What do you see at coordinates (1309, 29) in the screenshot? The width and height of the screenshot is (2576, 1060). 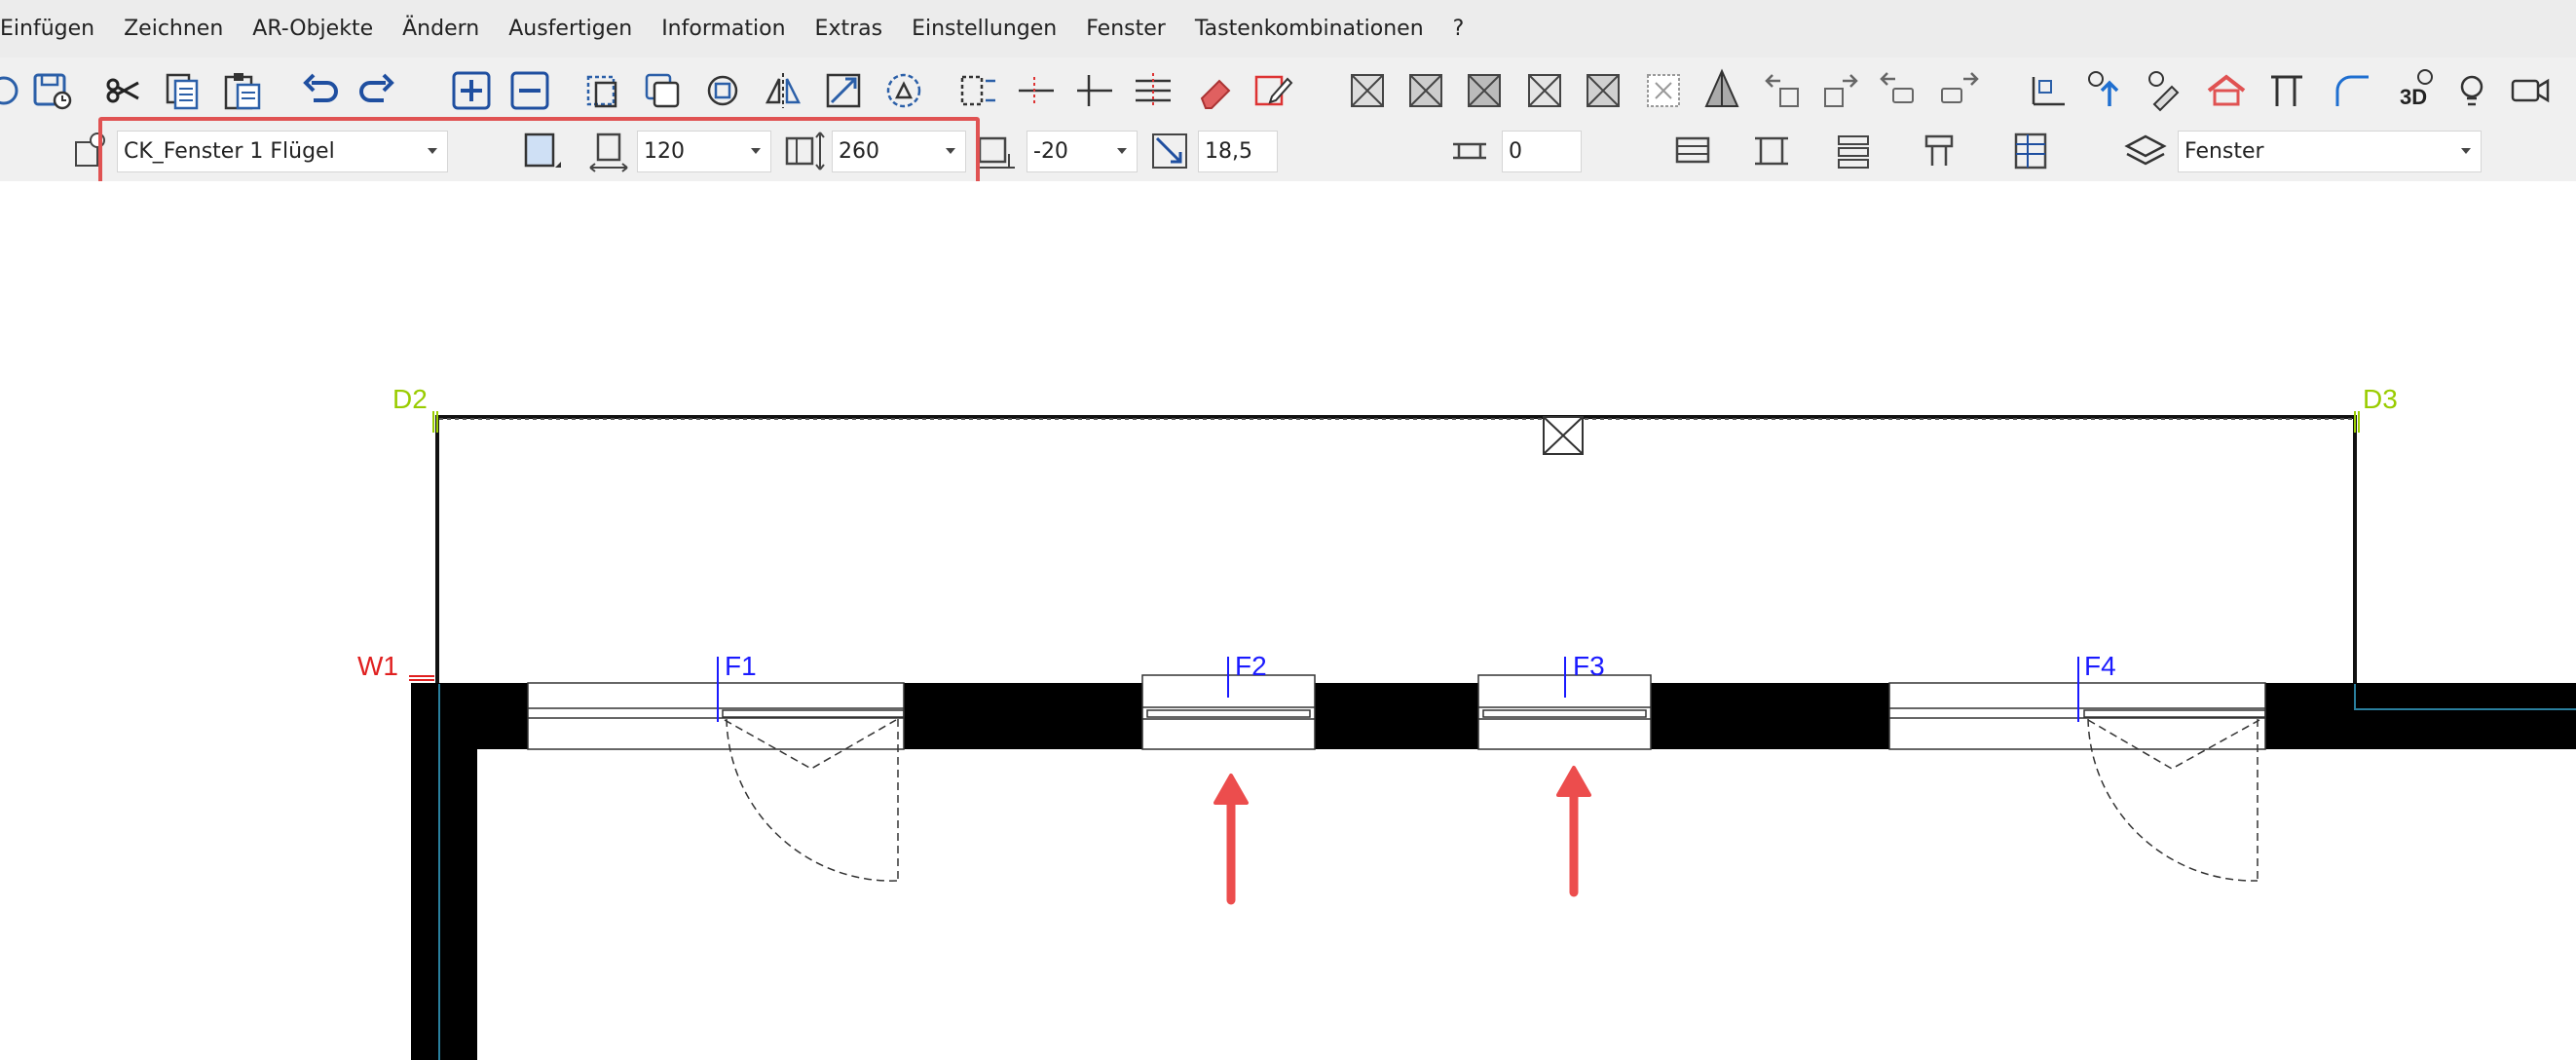 I see `menu-tastenkombinationen: Tastenkombinationen` at bounding box center [1309, 29].